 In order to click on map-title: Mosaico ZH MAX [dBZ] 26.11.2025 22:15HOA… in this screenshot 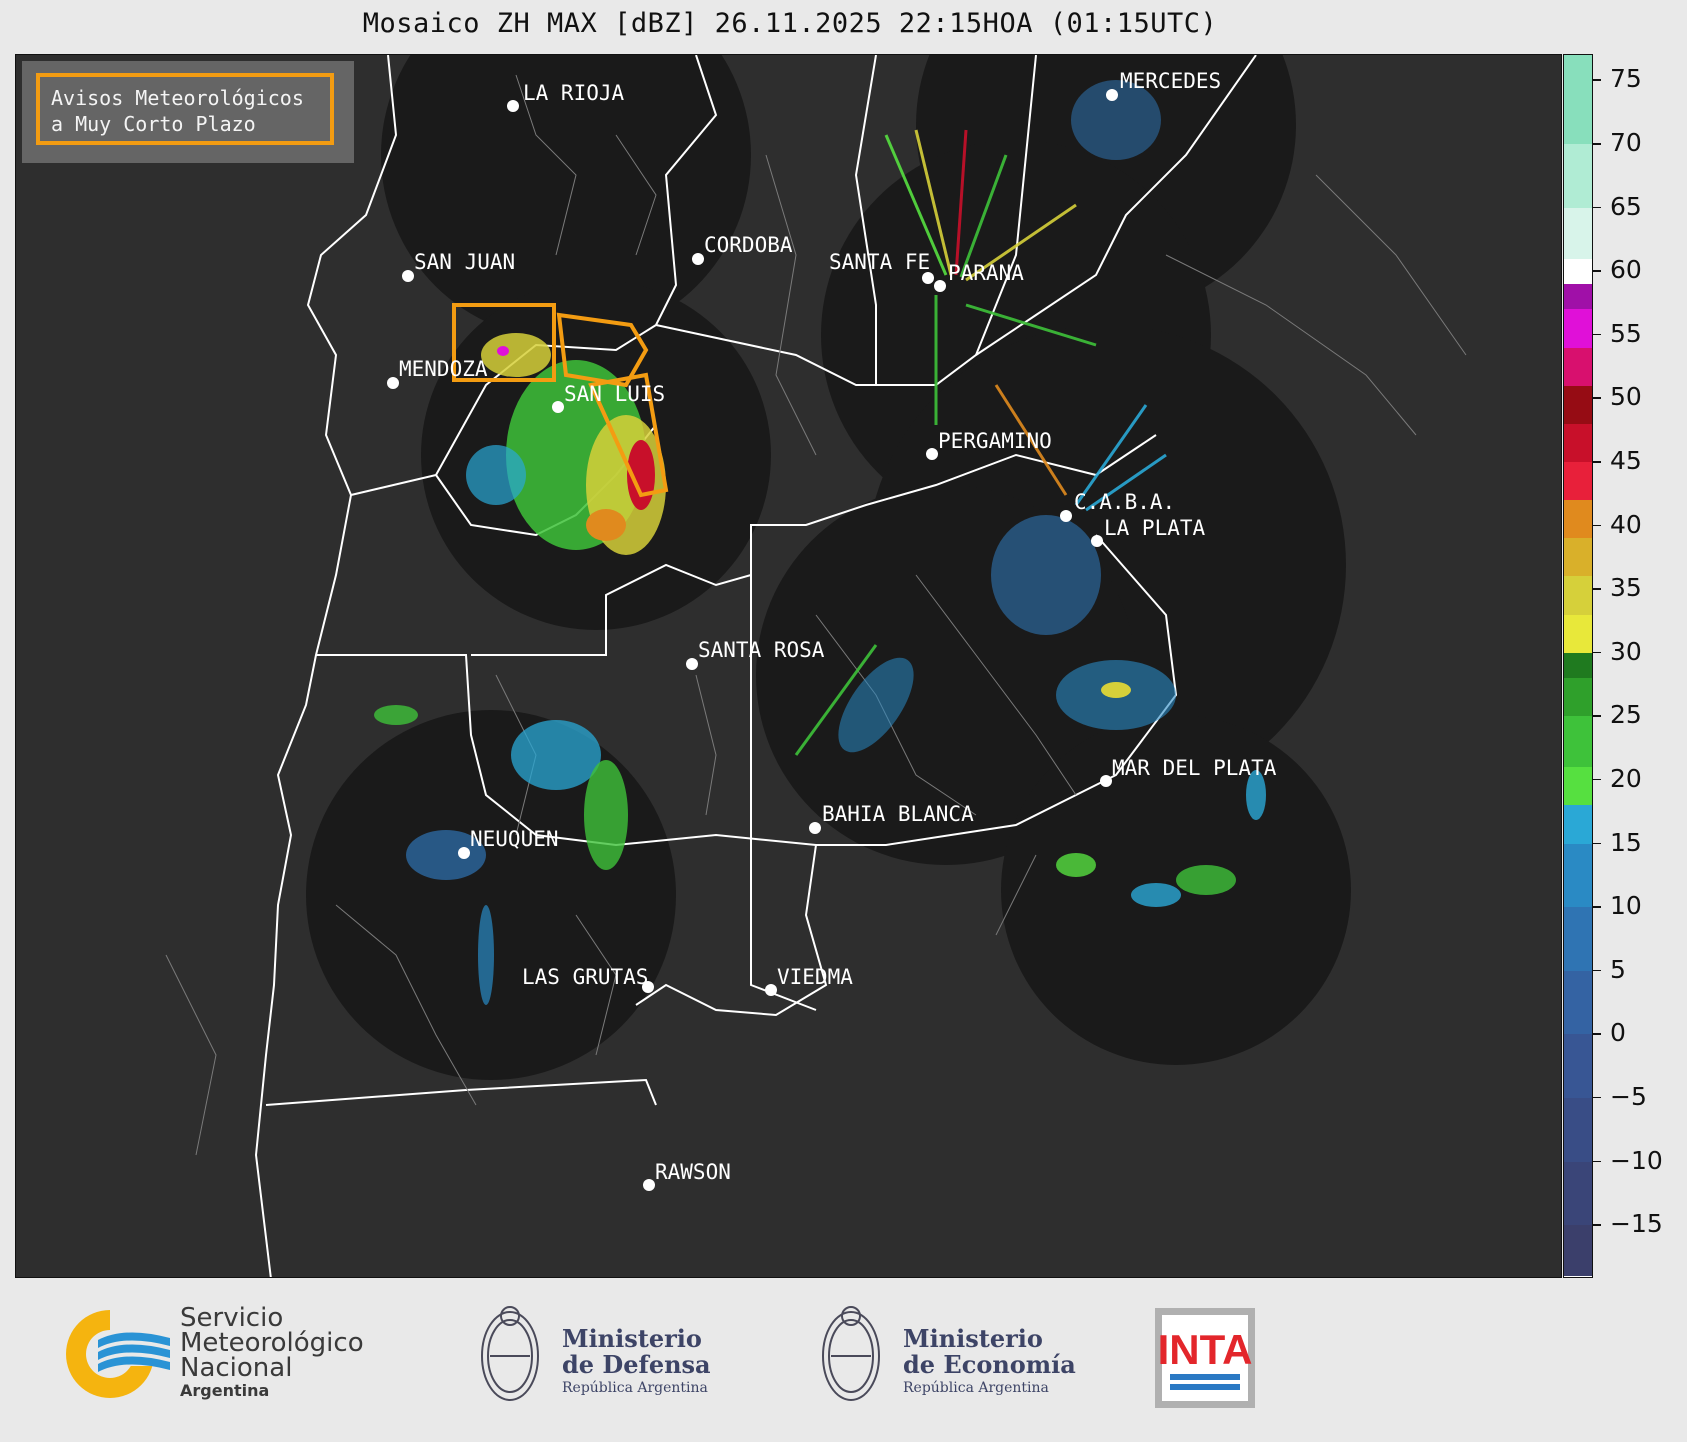, I will do `click(790, 23)`.